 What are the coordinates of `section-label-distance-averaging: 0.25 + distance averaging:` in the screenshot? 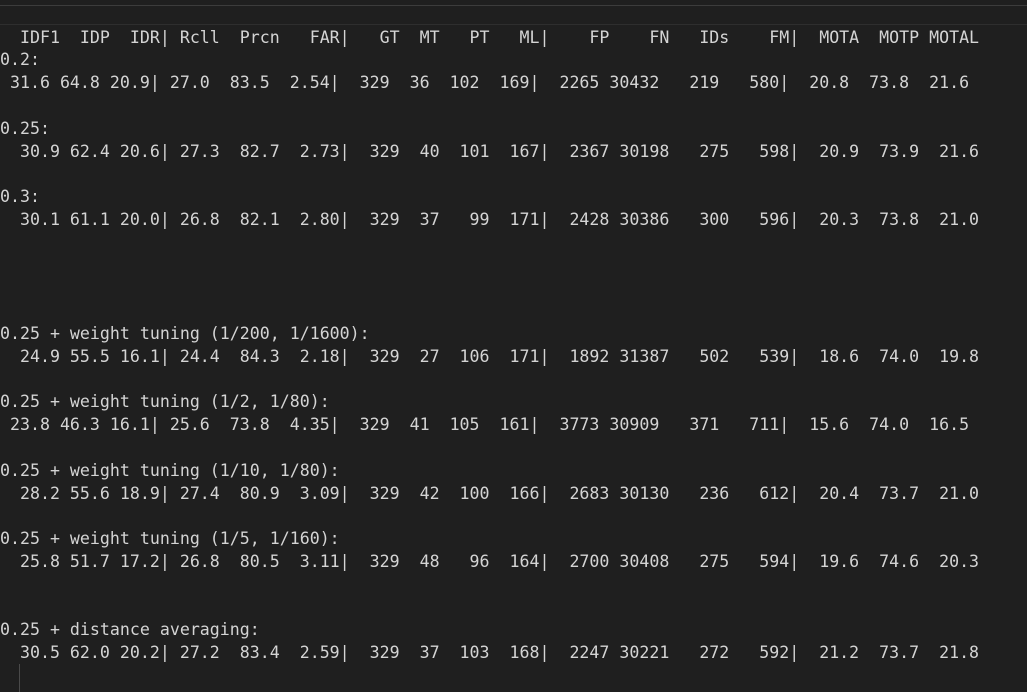 It's located at (130, 630).